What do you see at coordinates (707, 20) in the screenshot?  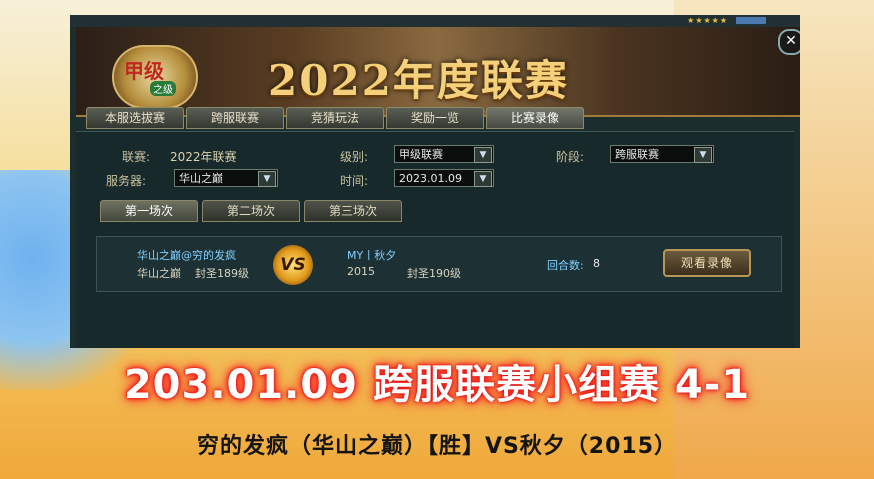 I see `rating-stars-icon: ★★★★★` at bounding box center [707, 20].